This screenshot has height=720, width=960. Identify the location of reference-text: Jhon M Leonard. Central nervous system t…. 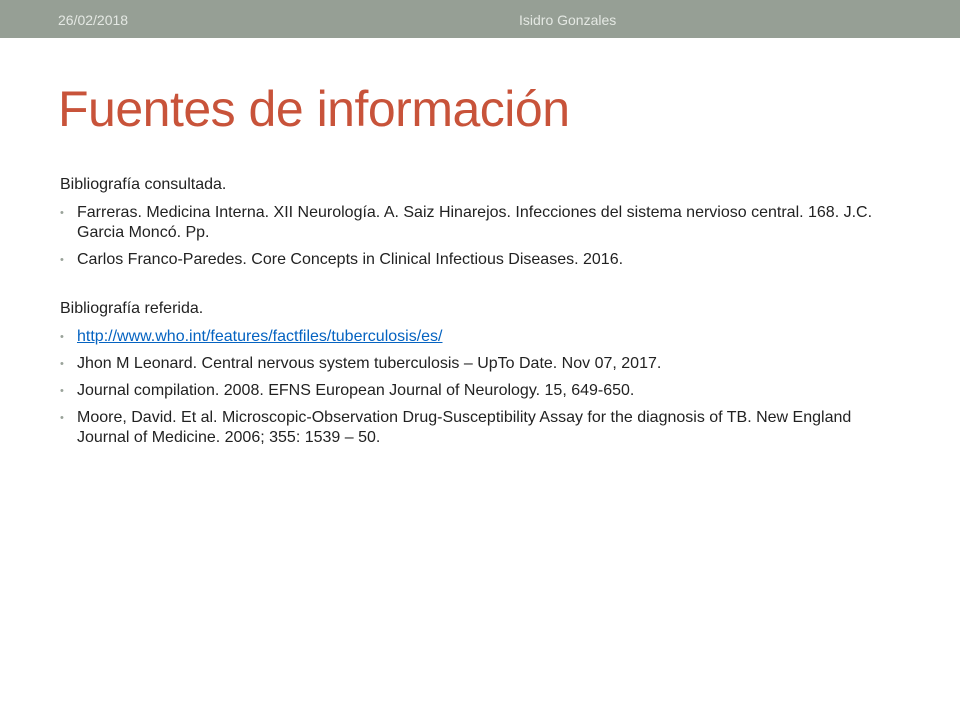
(369, 363).